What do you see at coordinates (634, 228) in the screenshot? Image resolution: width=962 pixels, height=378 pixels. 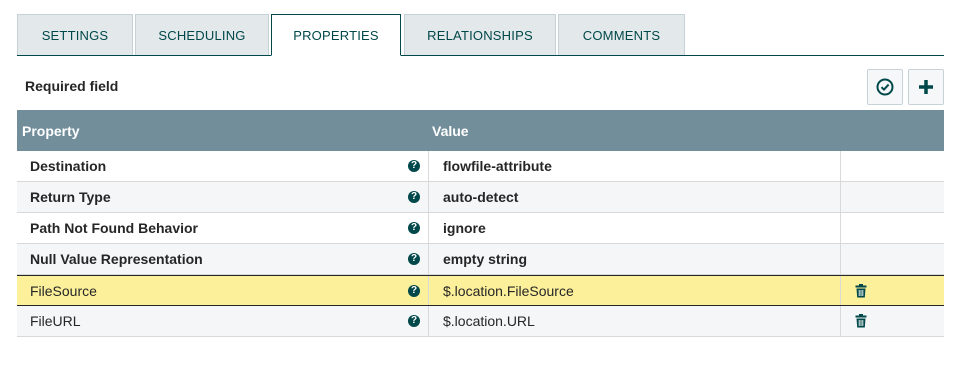 I see `property-value: ignore` at bounding box center [634, 228].